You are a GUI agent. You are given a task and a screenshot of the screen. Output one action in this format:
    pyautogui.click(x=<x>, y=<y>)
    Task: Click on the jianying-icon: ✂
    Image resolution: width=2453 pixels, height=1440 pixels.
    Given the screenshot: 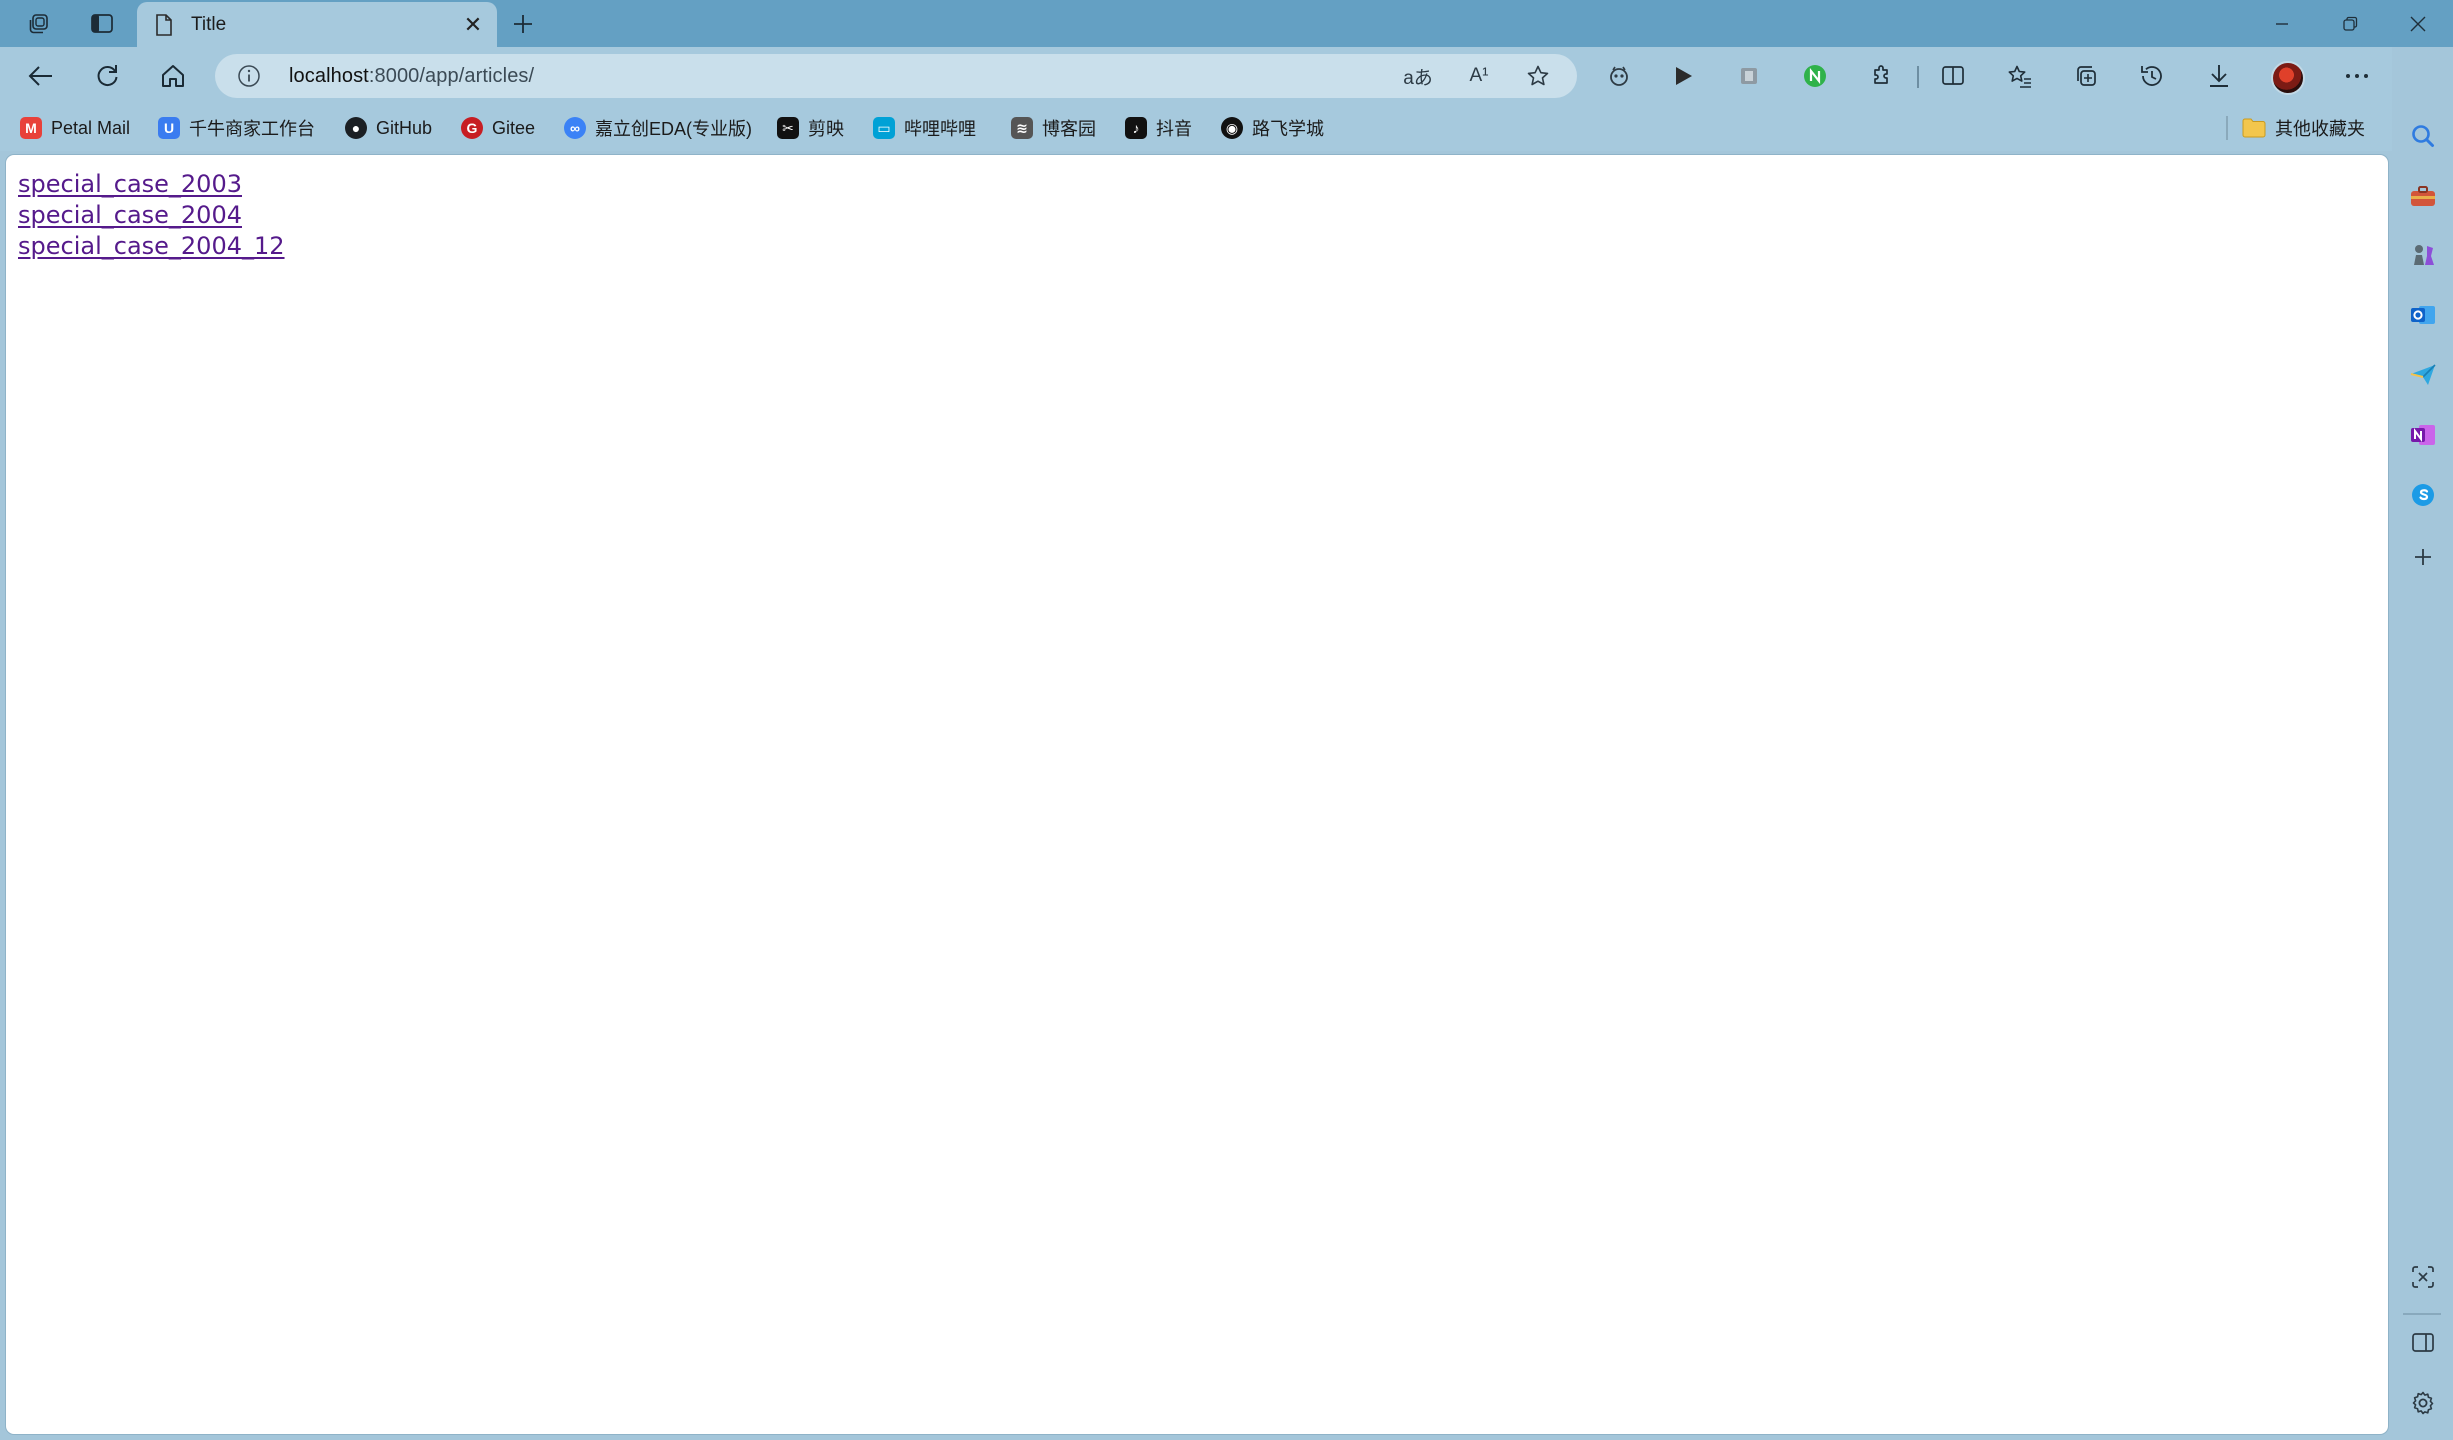 What is the action you would take?
    pyautogui.click(x=788, y=128)
    